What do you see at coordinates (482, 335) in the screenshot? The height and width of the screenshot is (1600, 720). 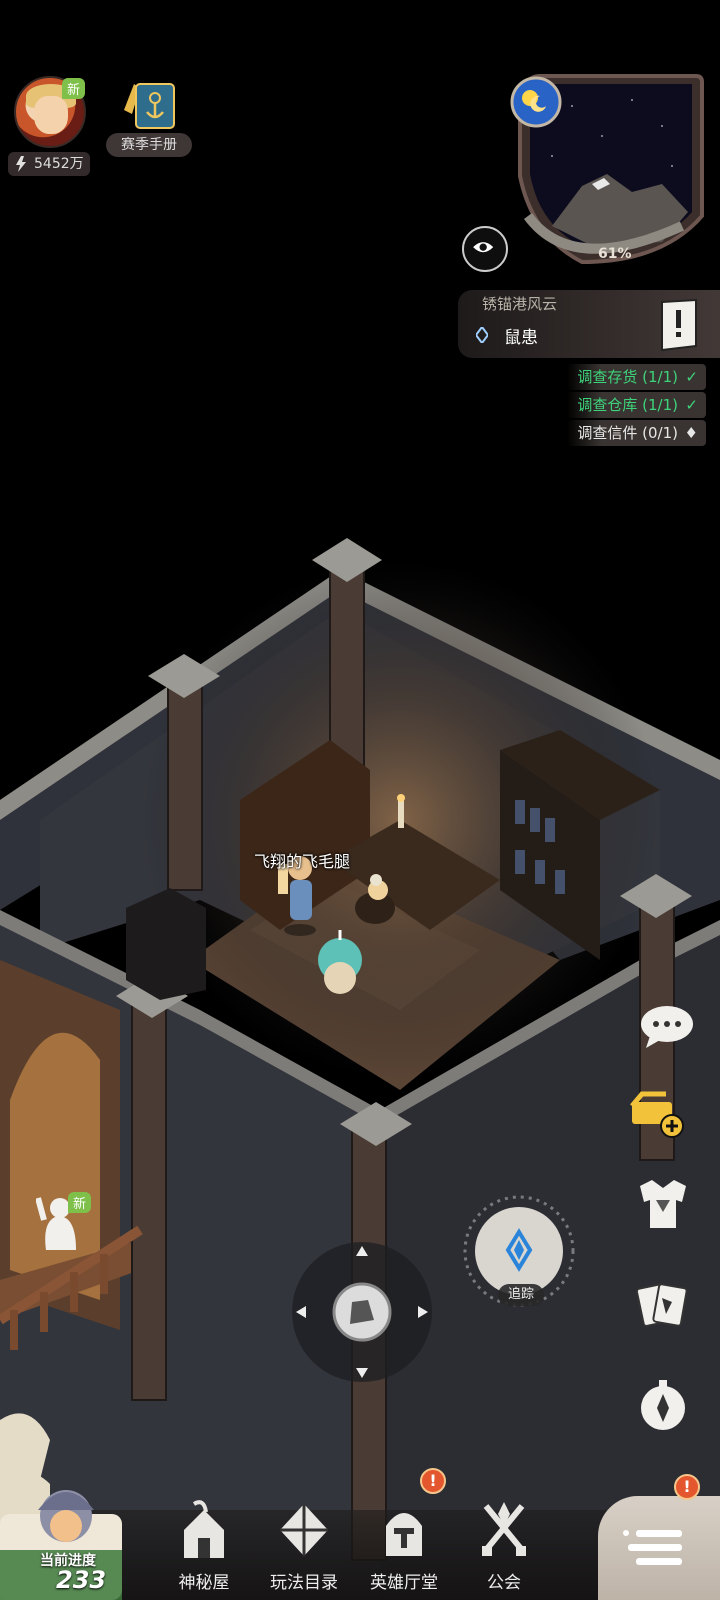 I see `quest-diamond-icon` at bounding box center [482, 335].